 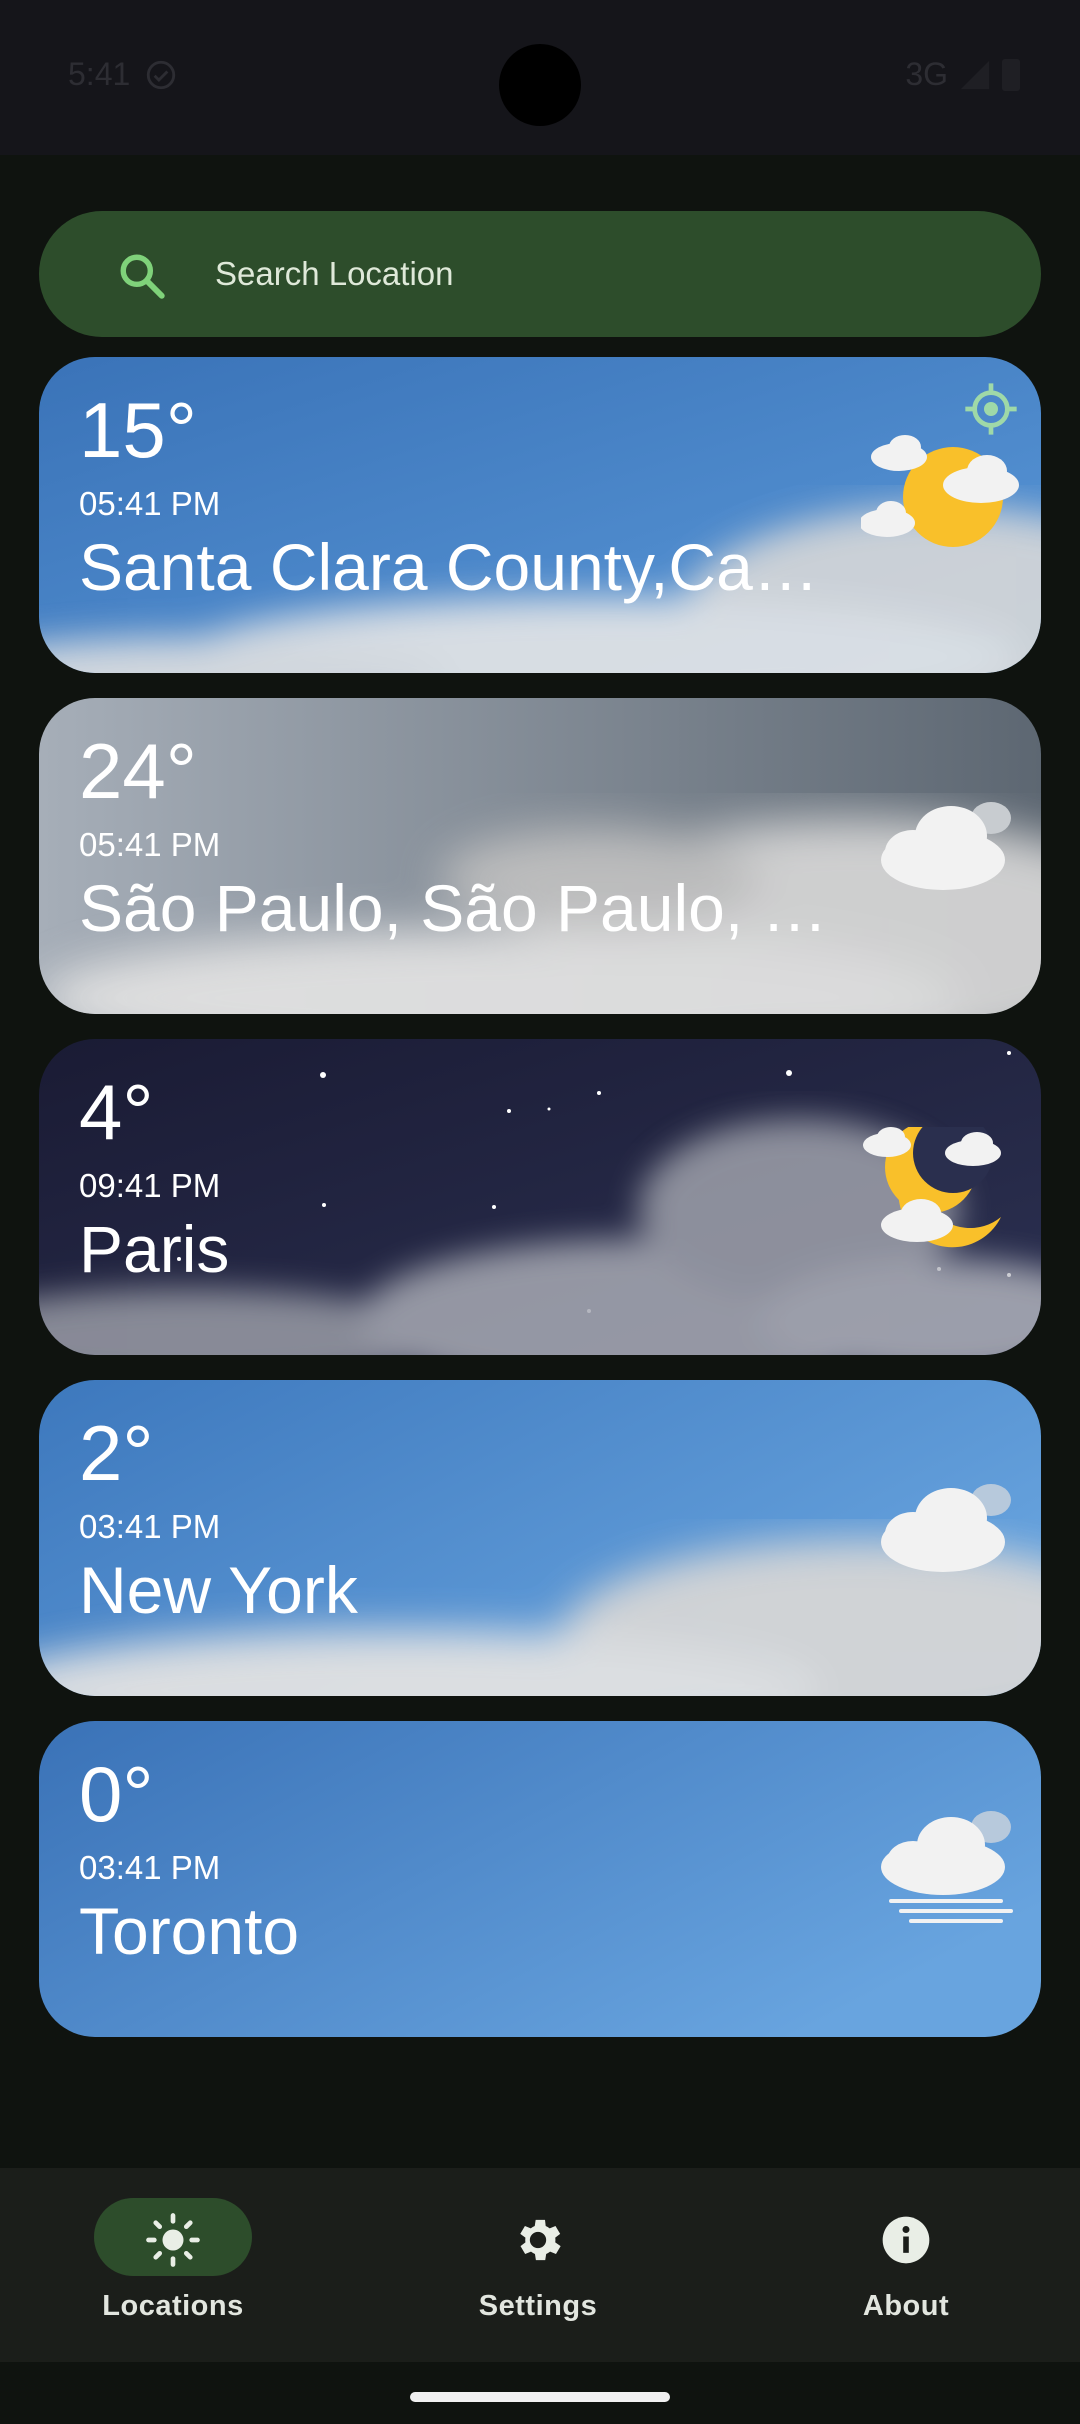 I want to click on search-bar, so click(x=540, y=274).